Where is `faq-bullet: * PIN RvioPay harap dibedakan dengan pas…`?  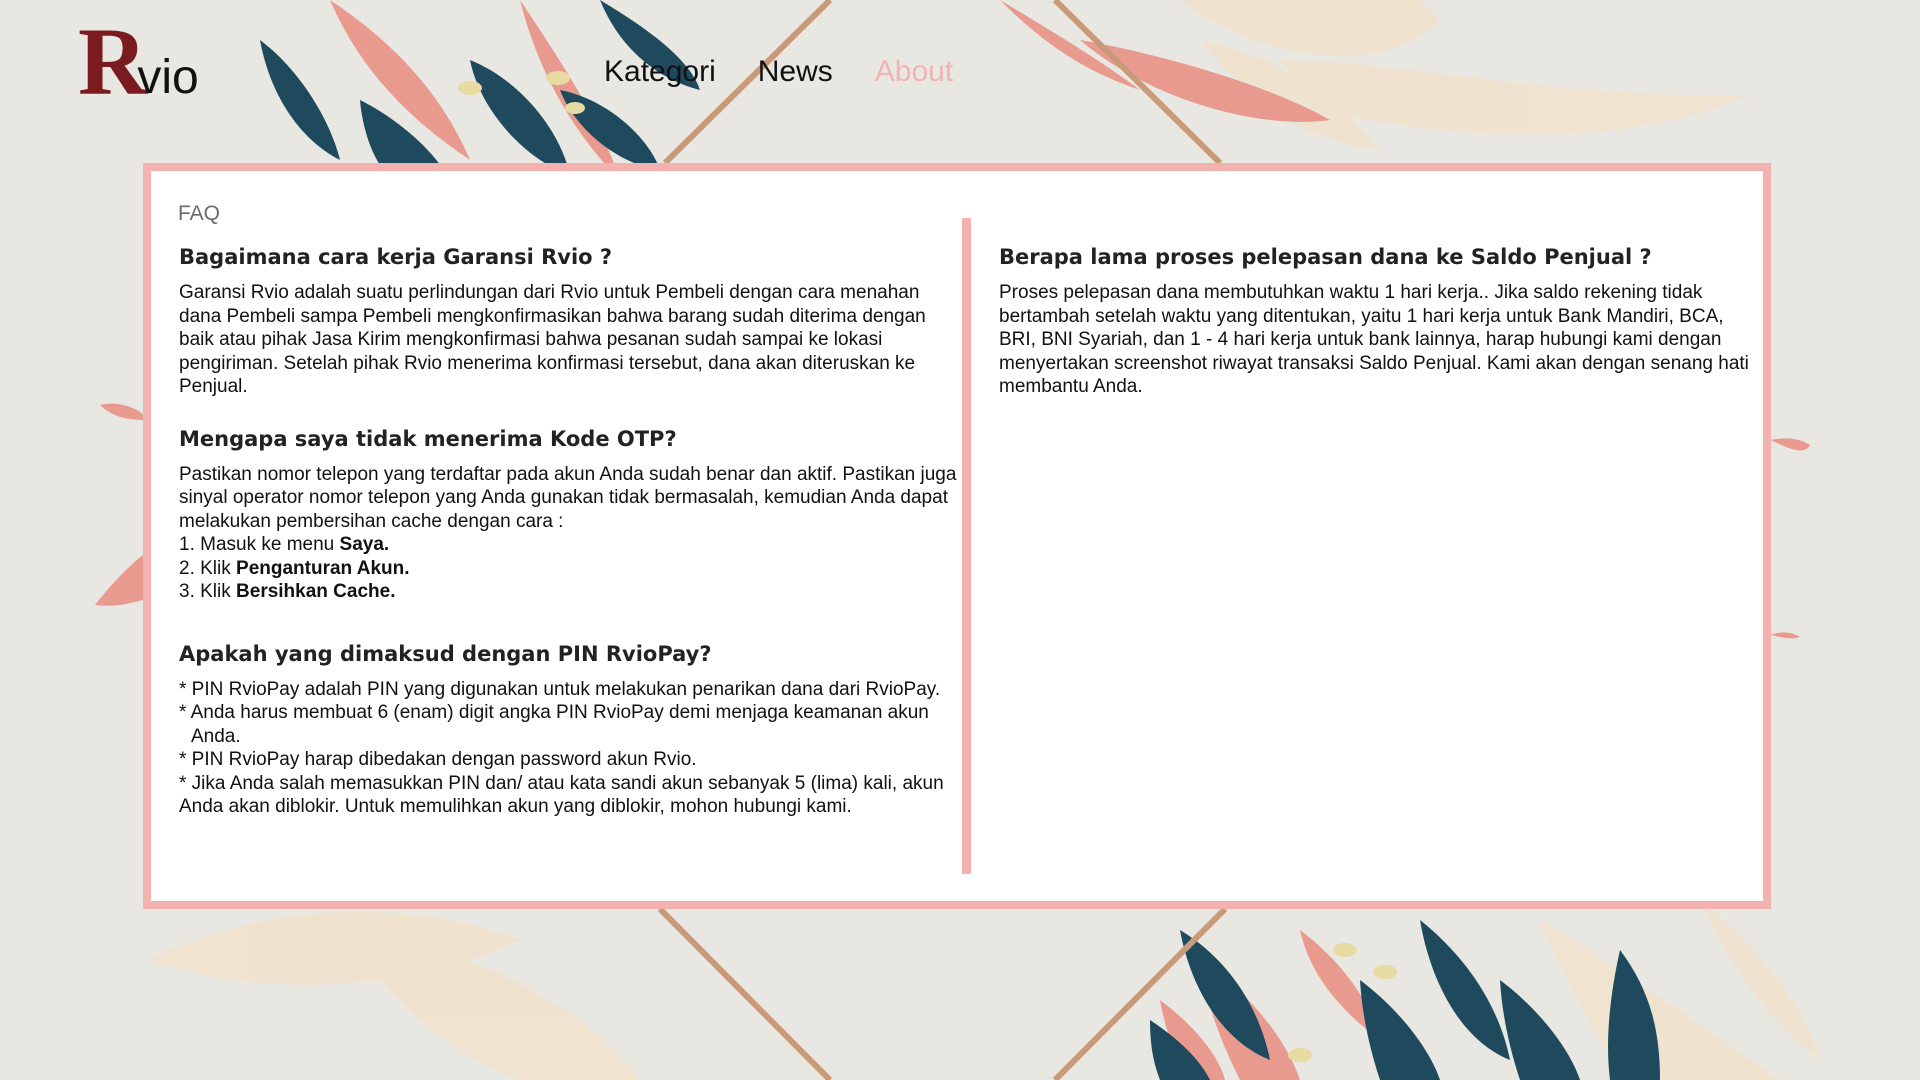 faq-bullet: * PIN RvioPay harap dibedakan dengan pas… is located at coordinates (438, 759).